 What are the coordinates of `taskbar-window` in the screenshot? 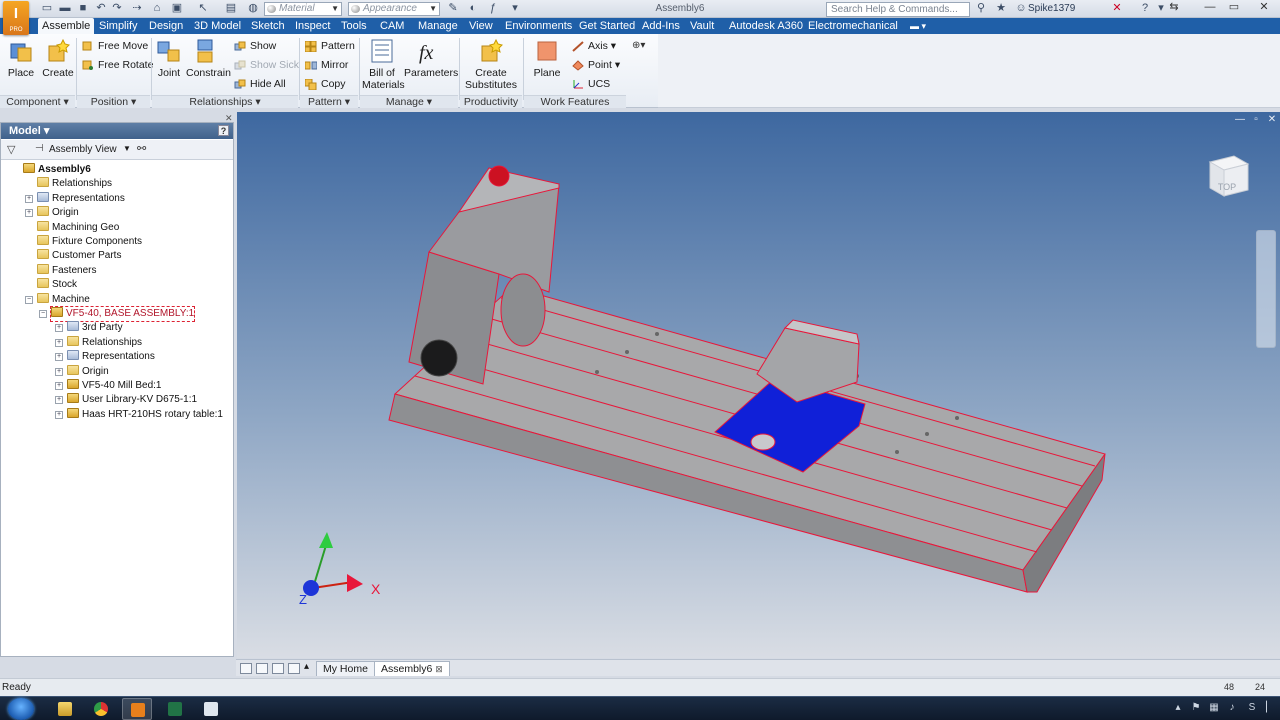 It's located at (211, 709).